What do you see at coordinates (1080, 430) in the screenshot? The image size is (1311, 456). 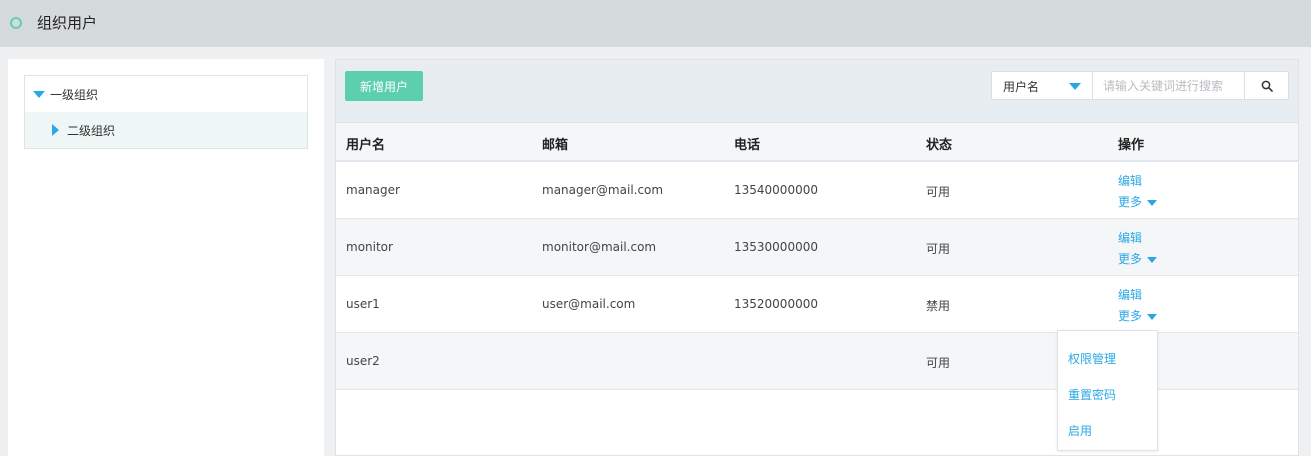 I see `menu-item-enable: 启用` at bounding box center [1080, 430].